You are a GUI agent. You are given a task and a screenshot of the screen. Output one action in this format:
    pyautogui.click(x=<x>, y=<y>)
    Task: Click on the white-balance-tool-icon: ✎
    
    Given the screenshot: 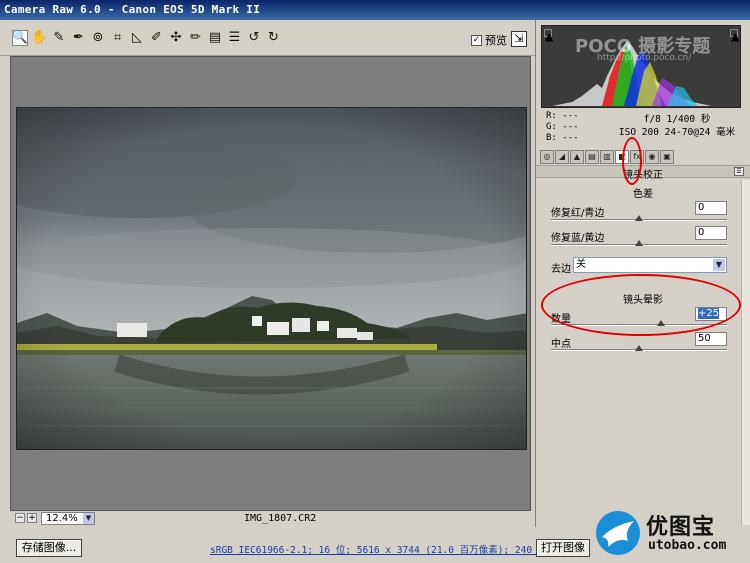 What is the action you would take?
    pyautogui.click(x=59, y=38)
    